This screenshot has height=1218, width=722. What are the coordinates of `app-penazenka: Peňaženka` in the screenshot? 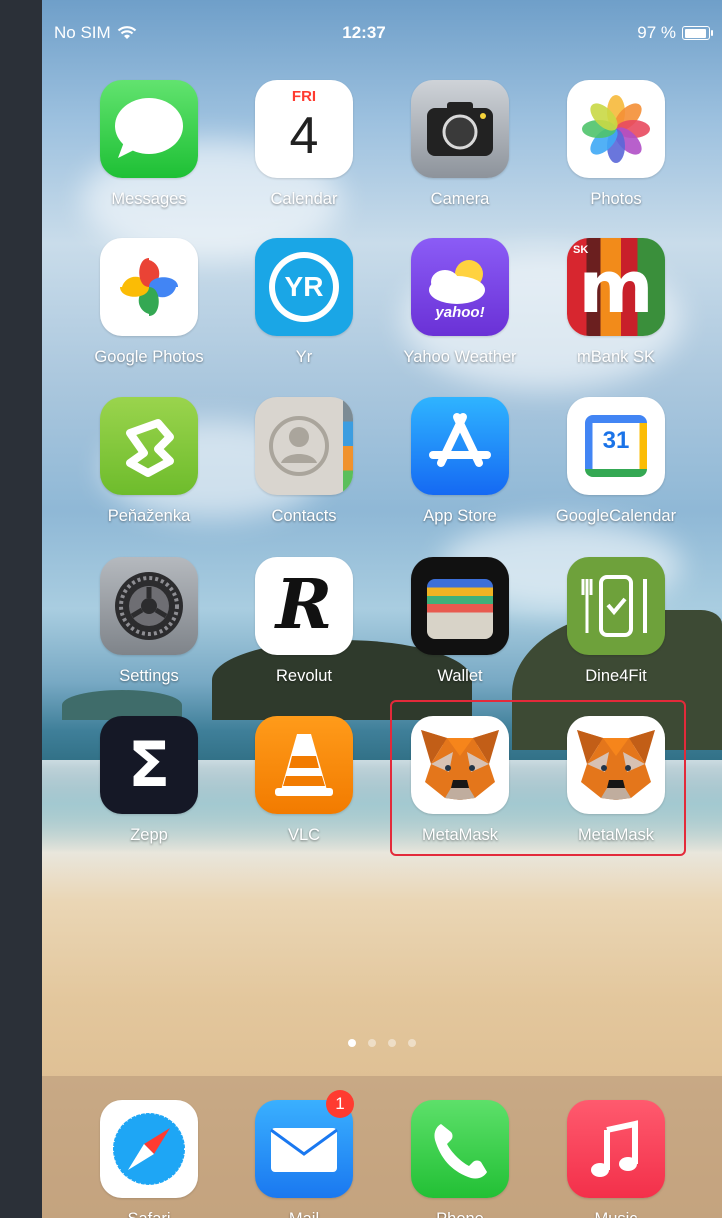 It's located at (149, 472).